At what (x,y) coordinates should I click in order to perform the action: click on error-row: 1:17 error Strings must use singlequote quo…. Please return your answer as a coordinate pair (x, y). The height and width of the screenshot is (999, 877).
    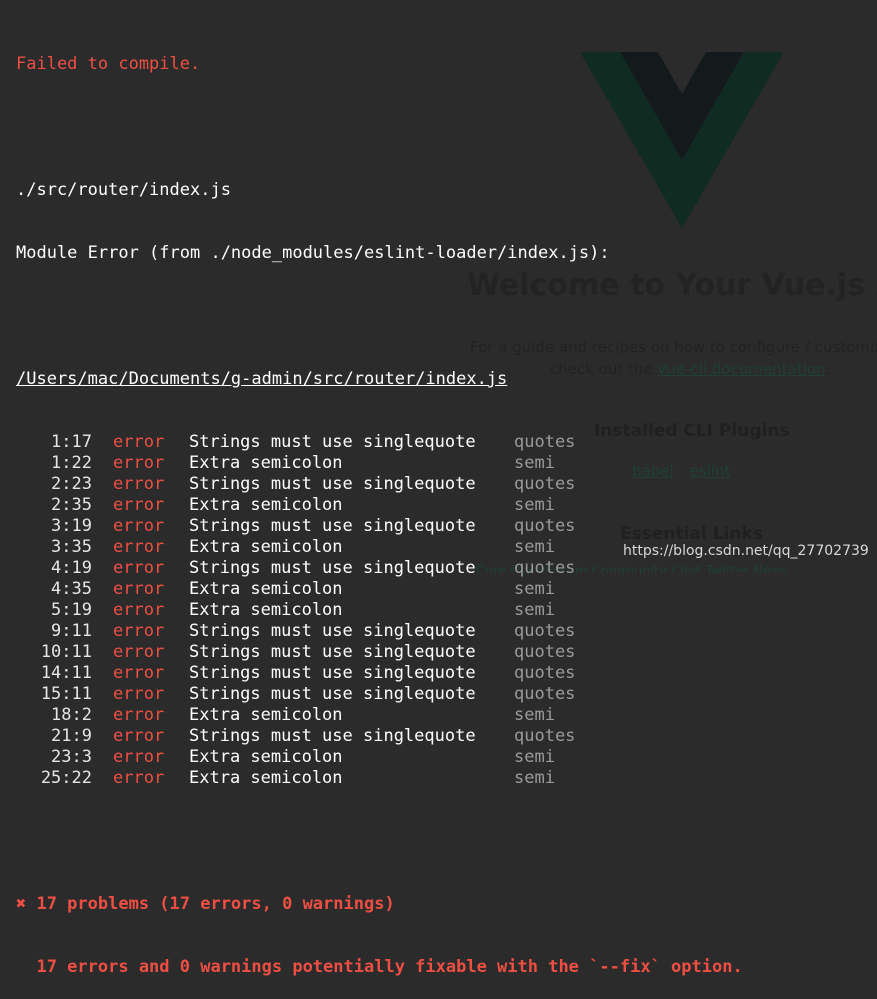
    Looking at the image, I should click on (379, 442).